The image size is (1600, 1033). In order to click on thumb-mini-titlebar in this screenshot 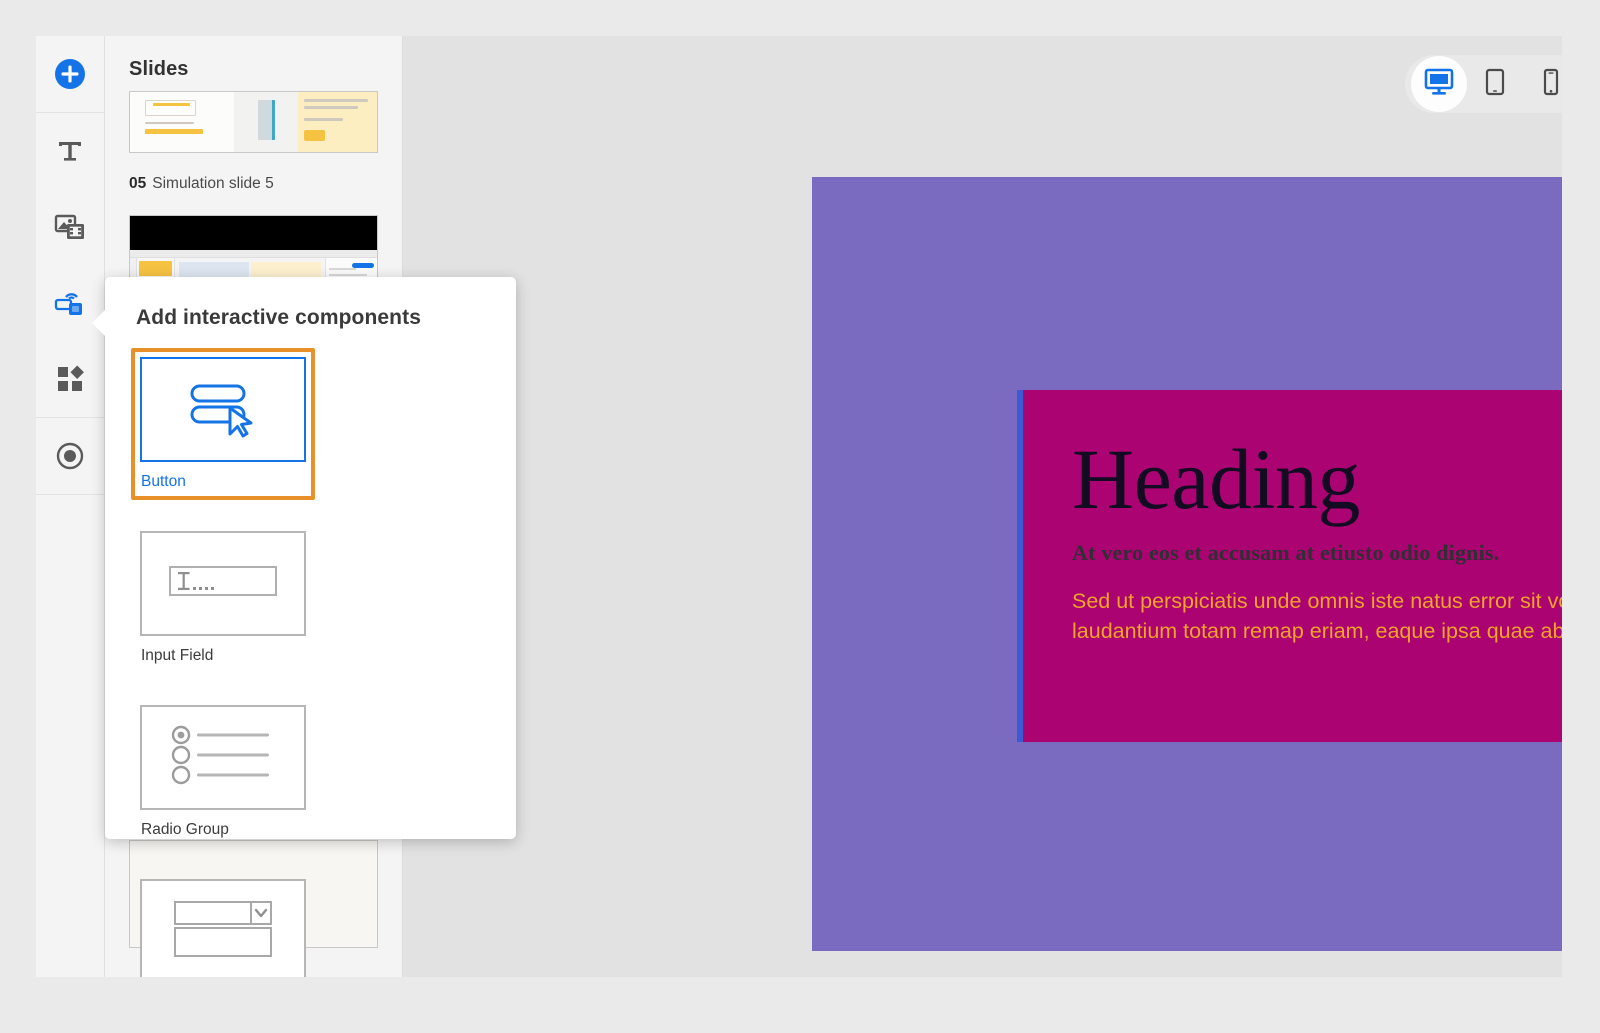, I will do `click(253, 254)`.